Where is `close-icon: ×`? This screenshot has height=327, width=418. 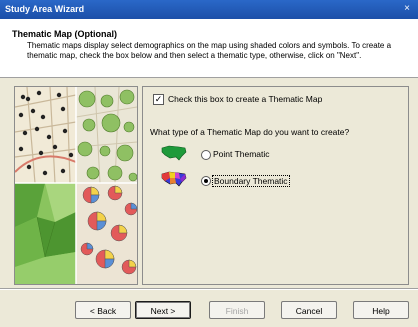 close-icon: × is located at coordinates (407, 9).